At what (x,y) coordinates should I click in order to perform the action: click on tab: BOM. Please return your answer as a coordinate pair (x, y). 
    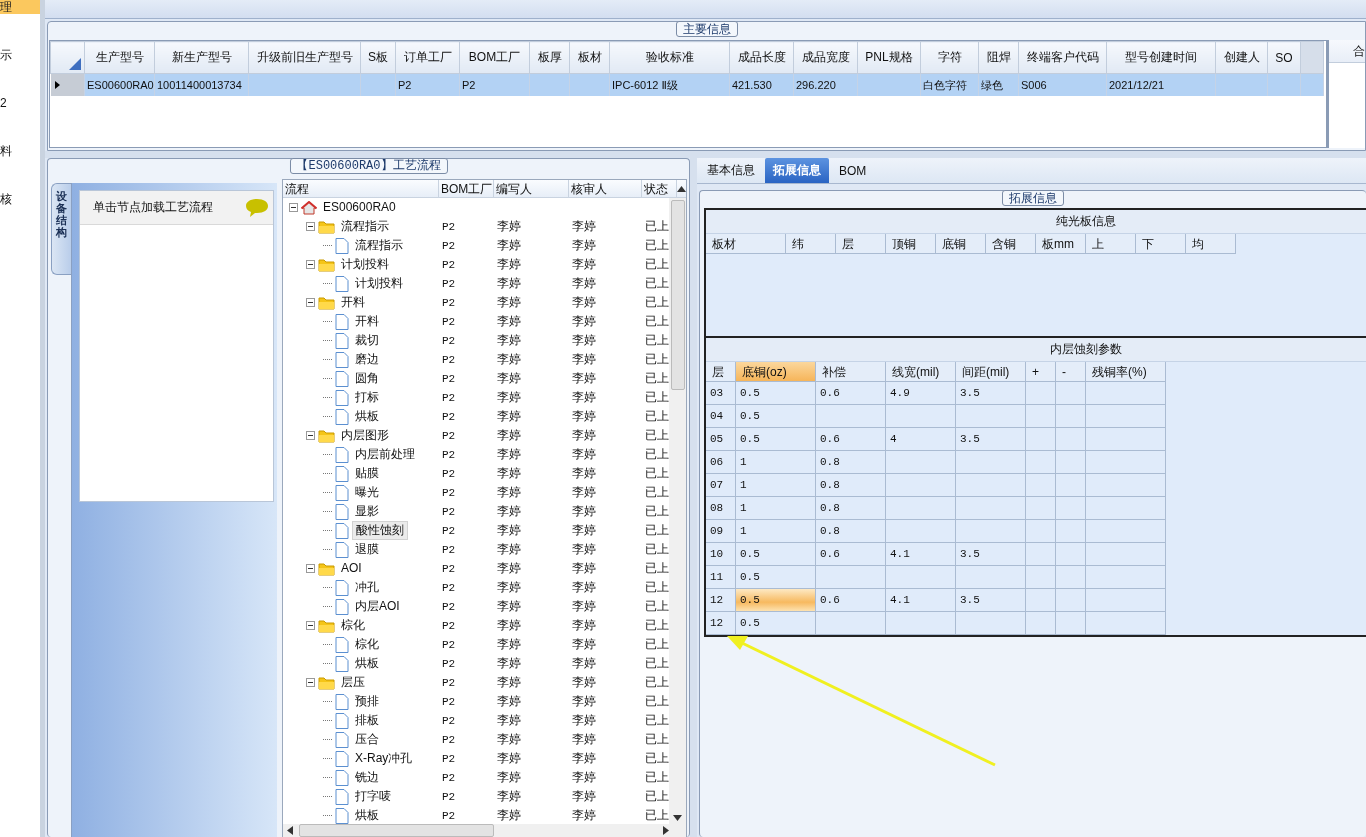
    Looking at the image, I should click on (853, 170).